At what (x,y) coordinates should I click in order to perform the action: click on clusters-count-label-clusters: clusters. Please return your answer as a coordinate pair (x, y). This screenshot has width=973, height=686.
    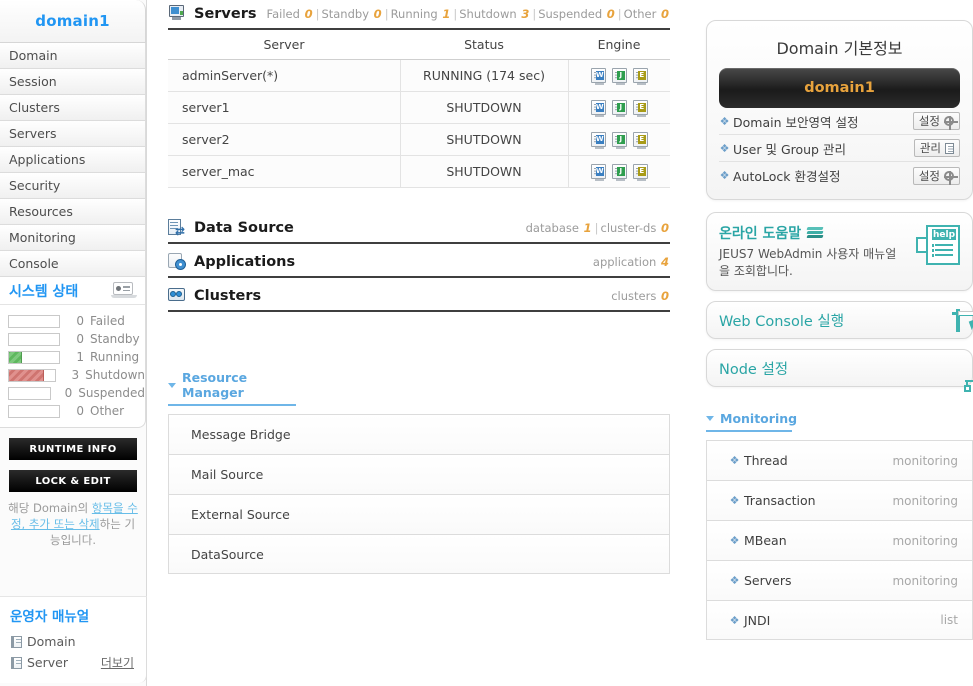
    Looking at the image, I should click on (635, 295).